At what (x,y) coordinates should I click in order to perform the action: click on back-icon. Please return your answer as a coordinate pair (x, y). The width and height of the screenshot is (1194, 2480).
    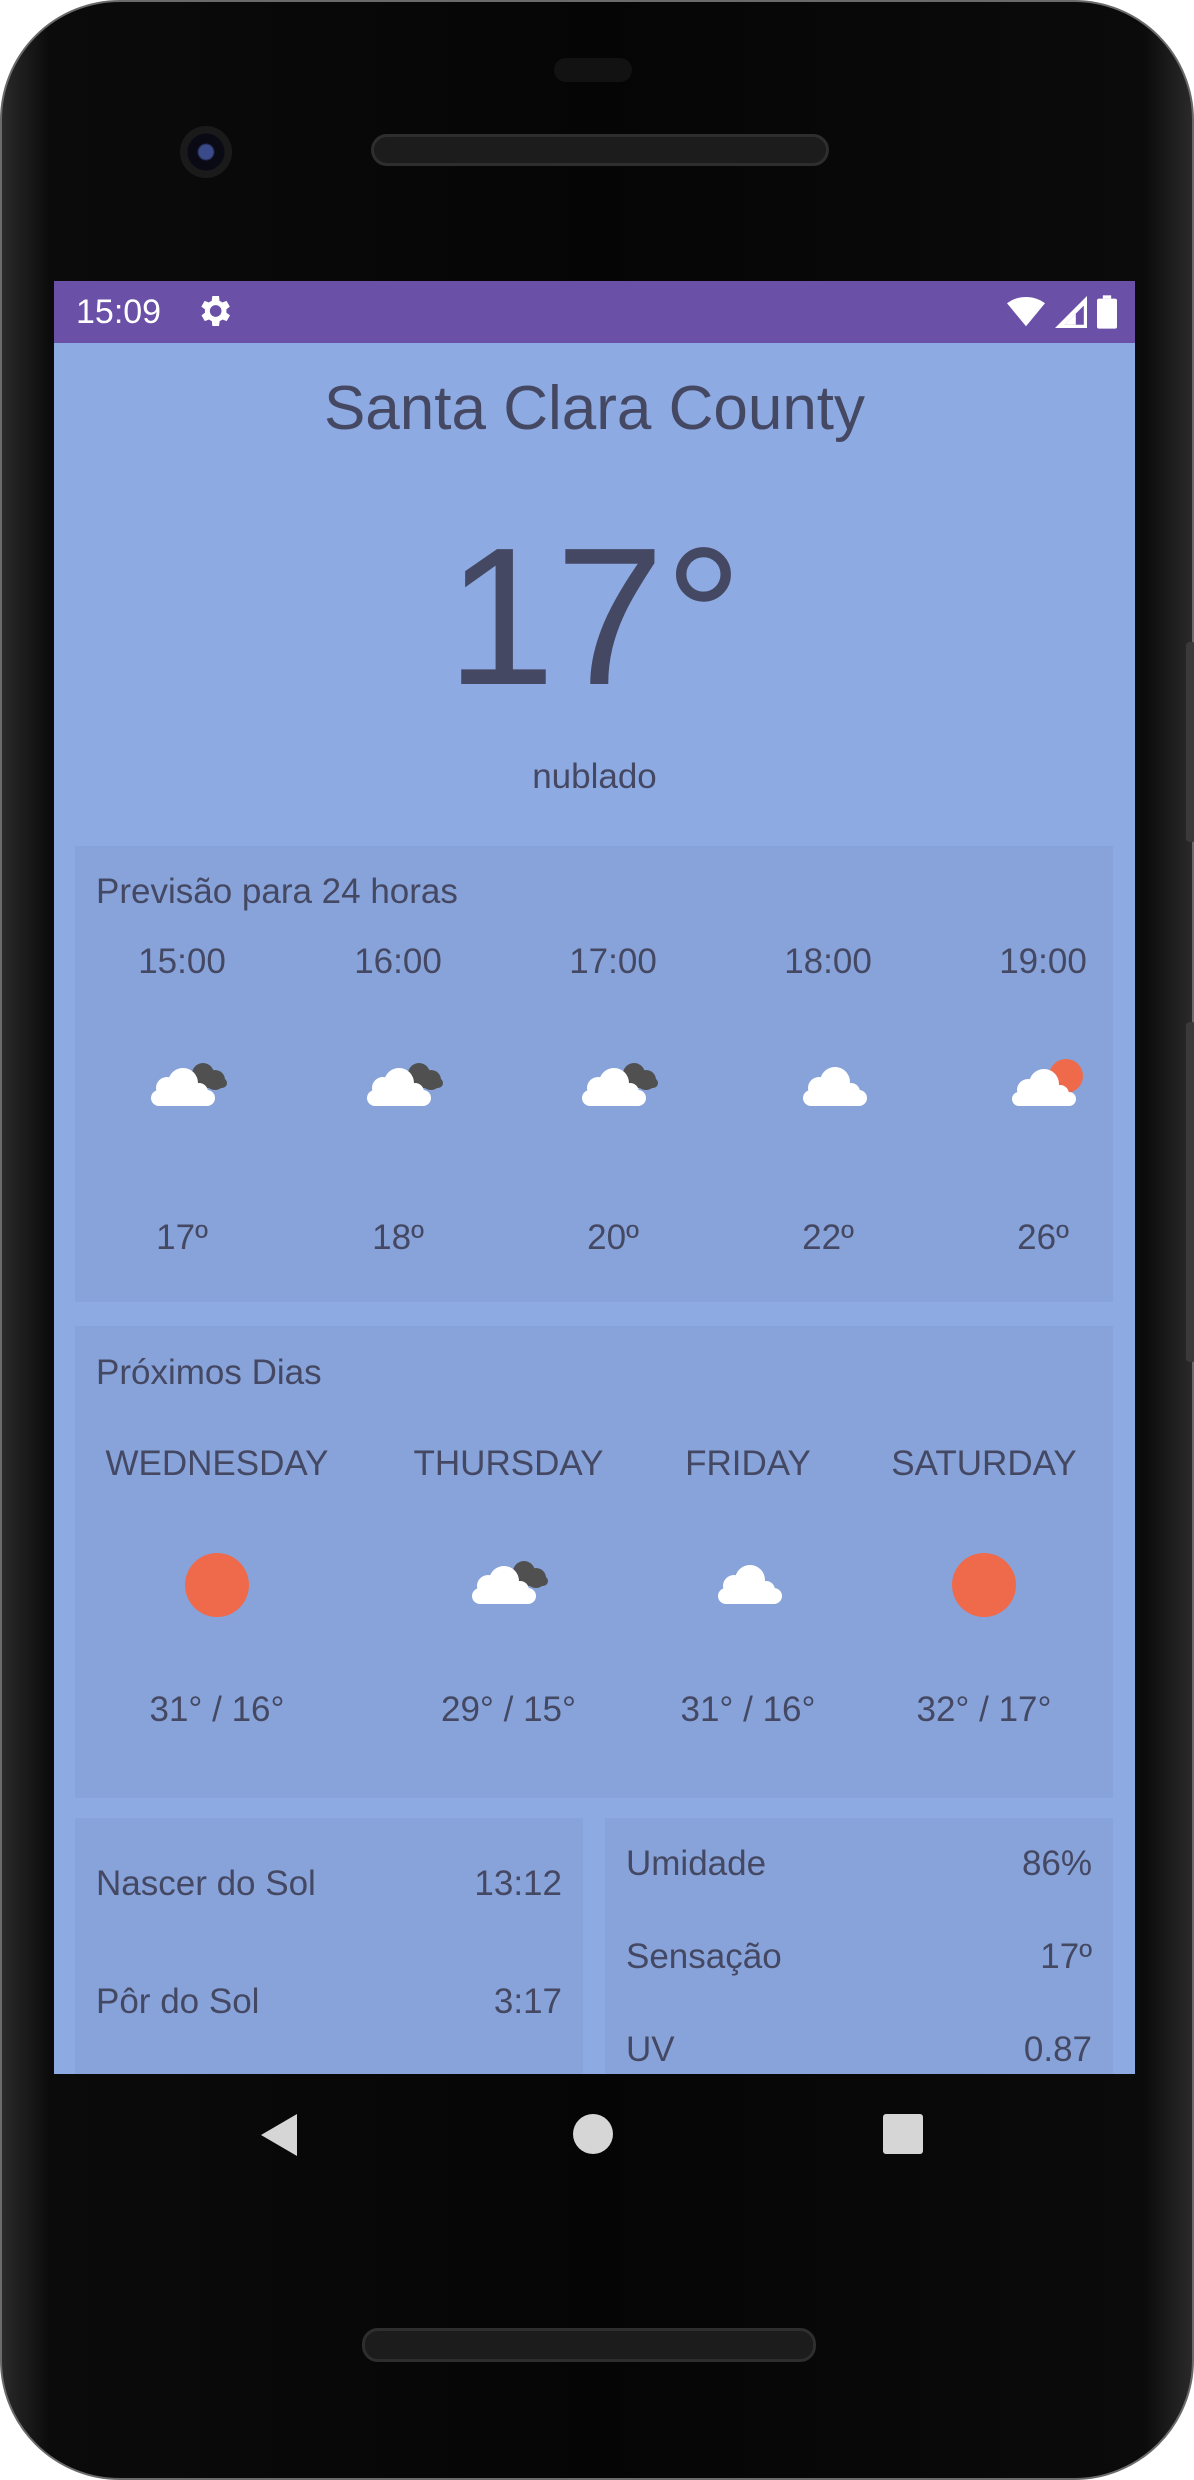
    Looking at the image, I should click on (279, 2135).